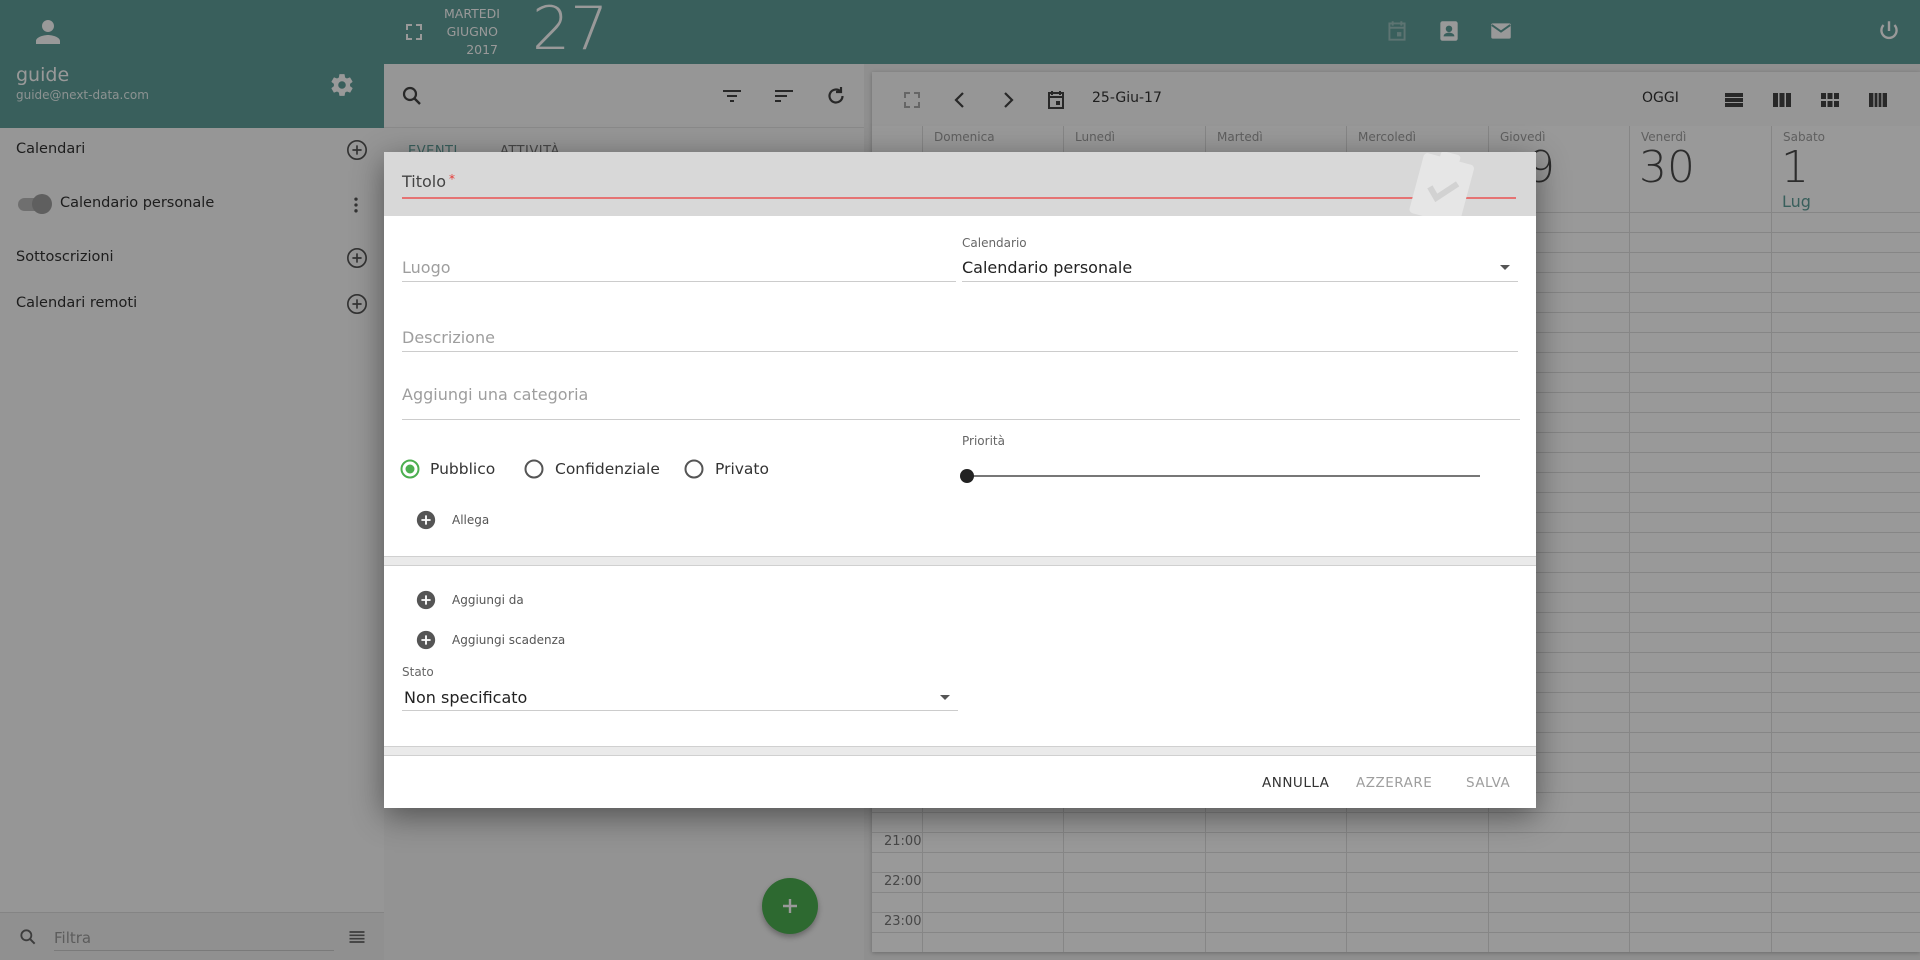  Describe the element at coordinates (424, 181) in the screenshot. I see `title-placeholder: Titolo` at that location.